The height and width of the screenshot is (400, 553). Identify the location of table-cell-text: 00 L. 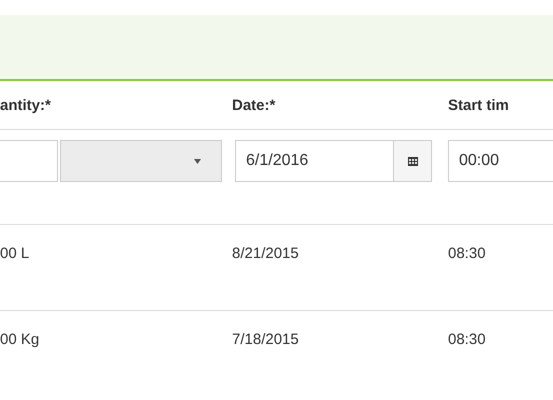
(15, 254).